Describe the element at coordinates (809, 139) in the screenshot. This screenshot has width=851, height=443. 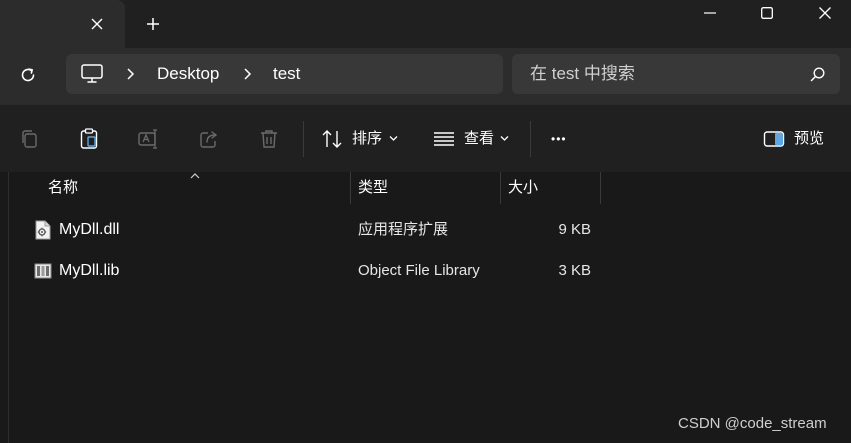
I see `preview-button: 预览` at that location.